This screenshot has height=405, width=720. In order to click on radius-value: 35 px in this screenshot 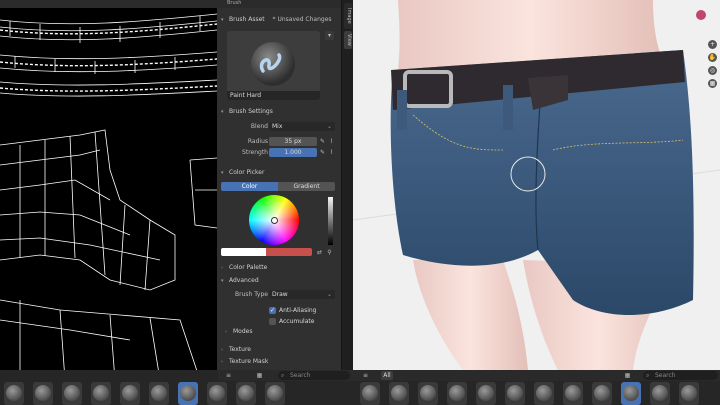, I will do `click(293, 141)`.